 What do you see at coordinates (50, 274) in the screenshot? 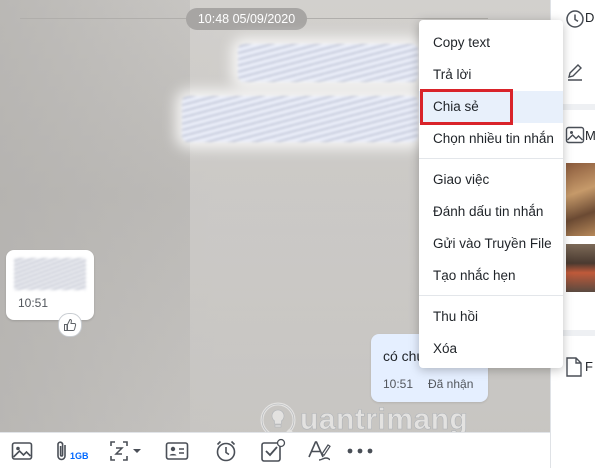
I see `blurred-message-text` at bounding box center [50, 274].